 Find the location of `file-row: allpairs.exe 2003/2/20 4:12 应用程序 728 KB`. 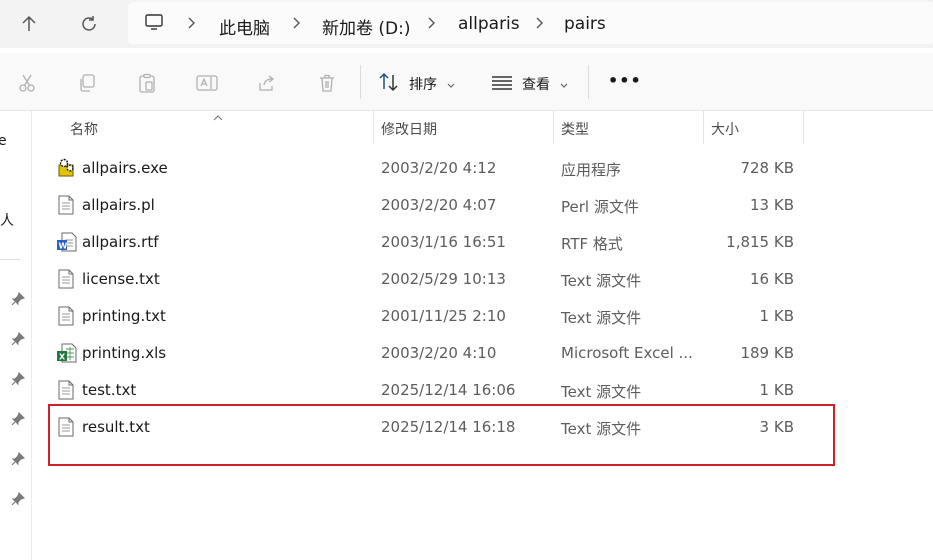

file-row: allpairs.exe 2003/2/20 4:12 应用程序 728 KB is located at coordinates (428, 167).